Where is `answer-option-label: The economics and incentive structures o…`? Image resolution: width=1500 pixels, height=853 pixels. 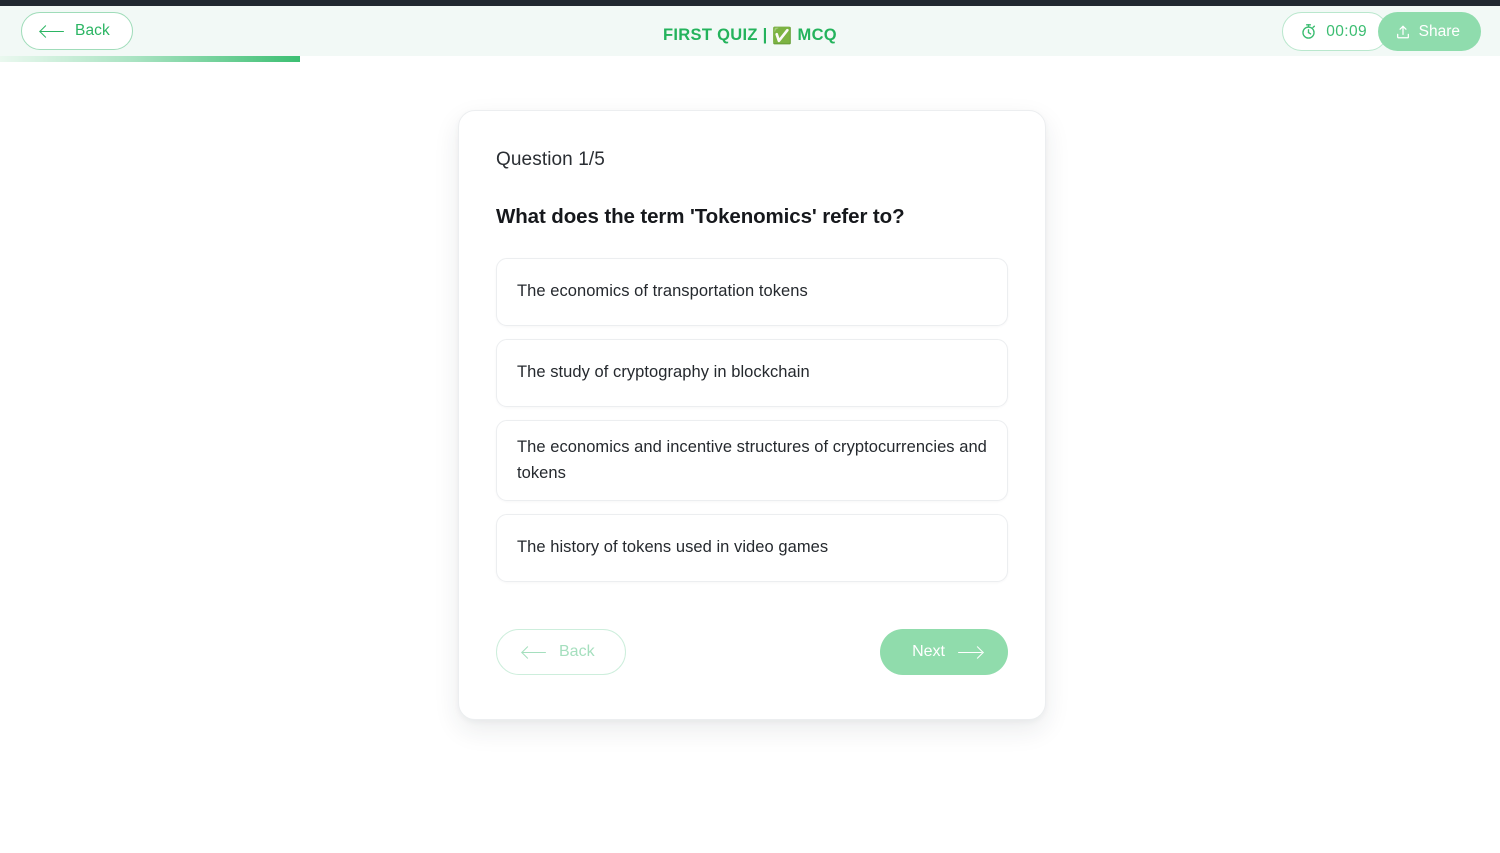
answer-option-label: The economics and incentive structures o… is located at coordinates (752, 460).